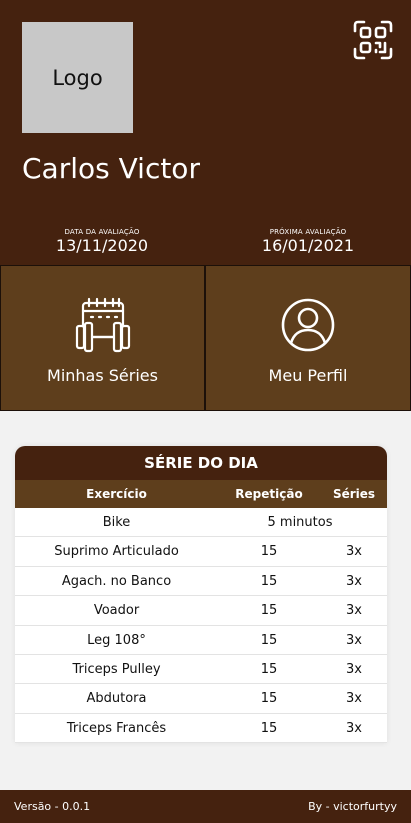 The width and height of the screenshot is (411, 823). I want to click on column-exercise: Exercício, so click(116, 494).